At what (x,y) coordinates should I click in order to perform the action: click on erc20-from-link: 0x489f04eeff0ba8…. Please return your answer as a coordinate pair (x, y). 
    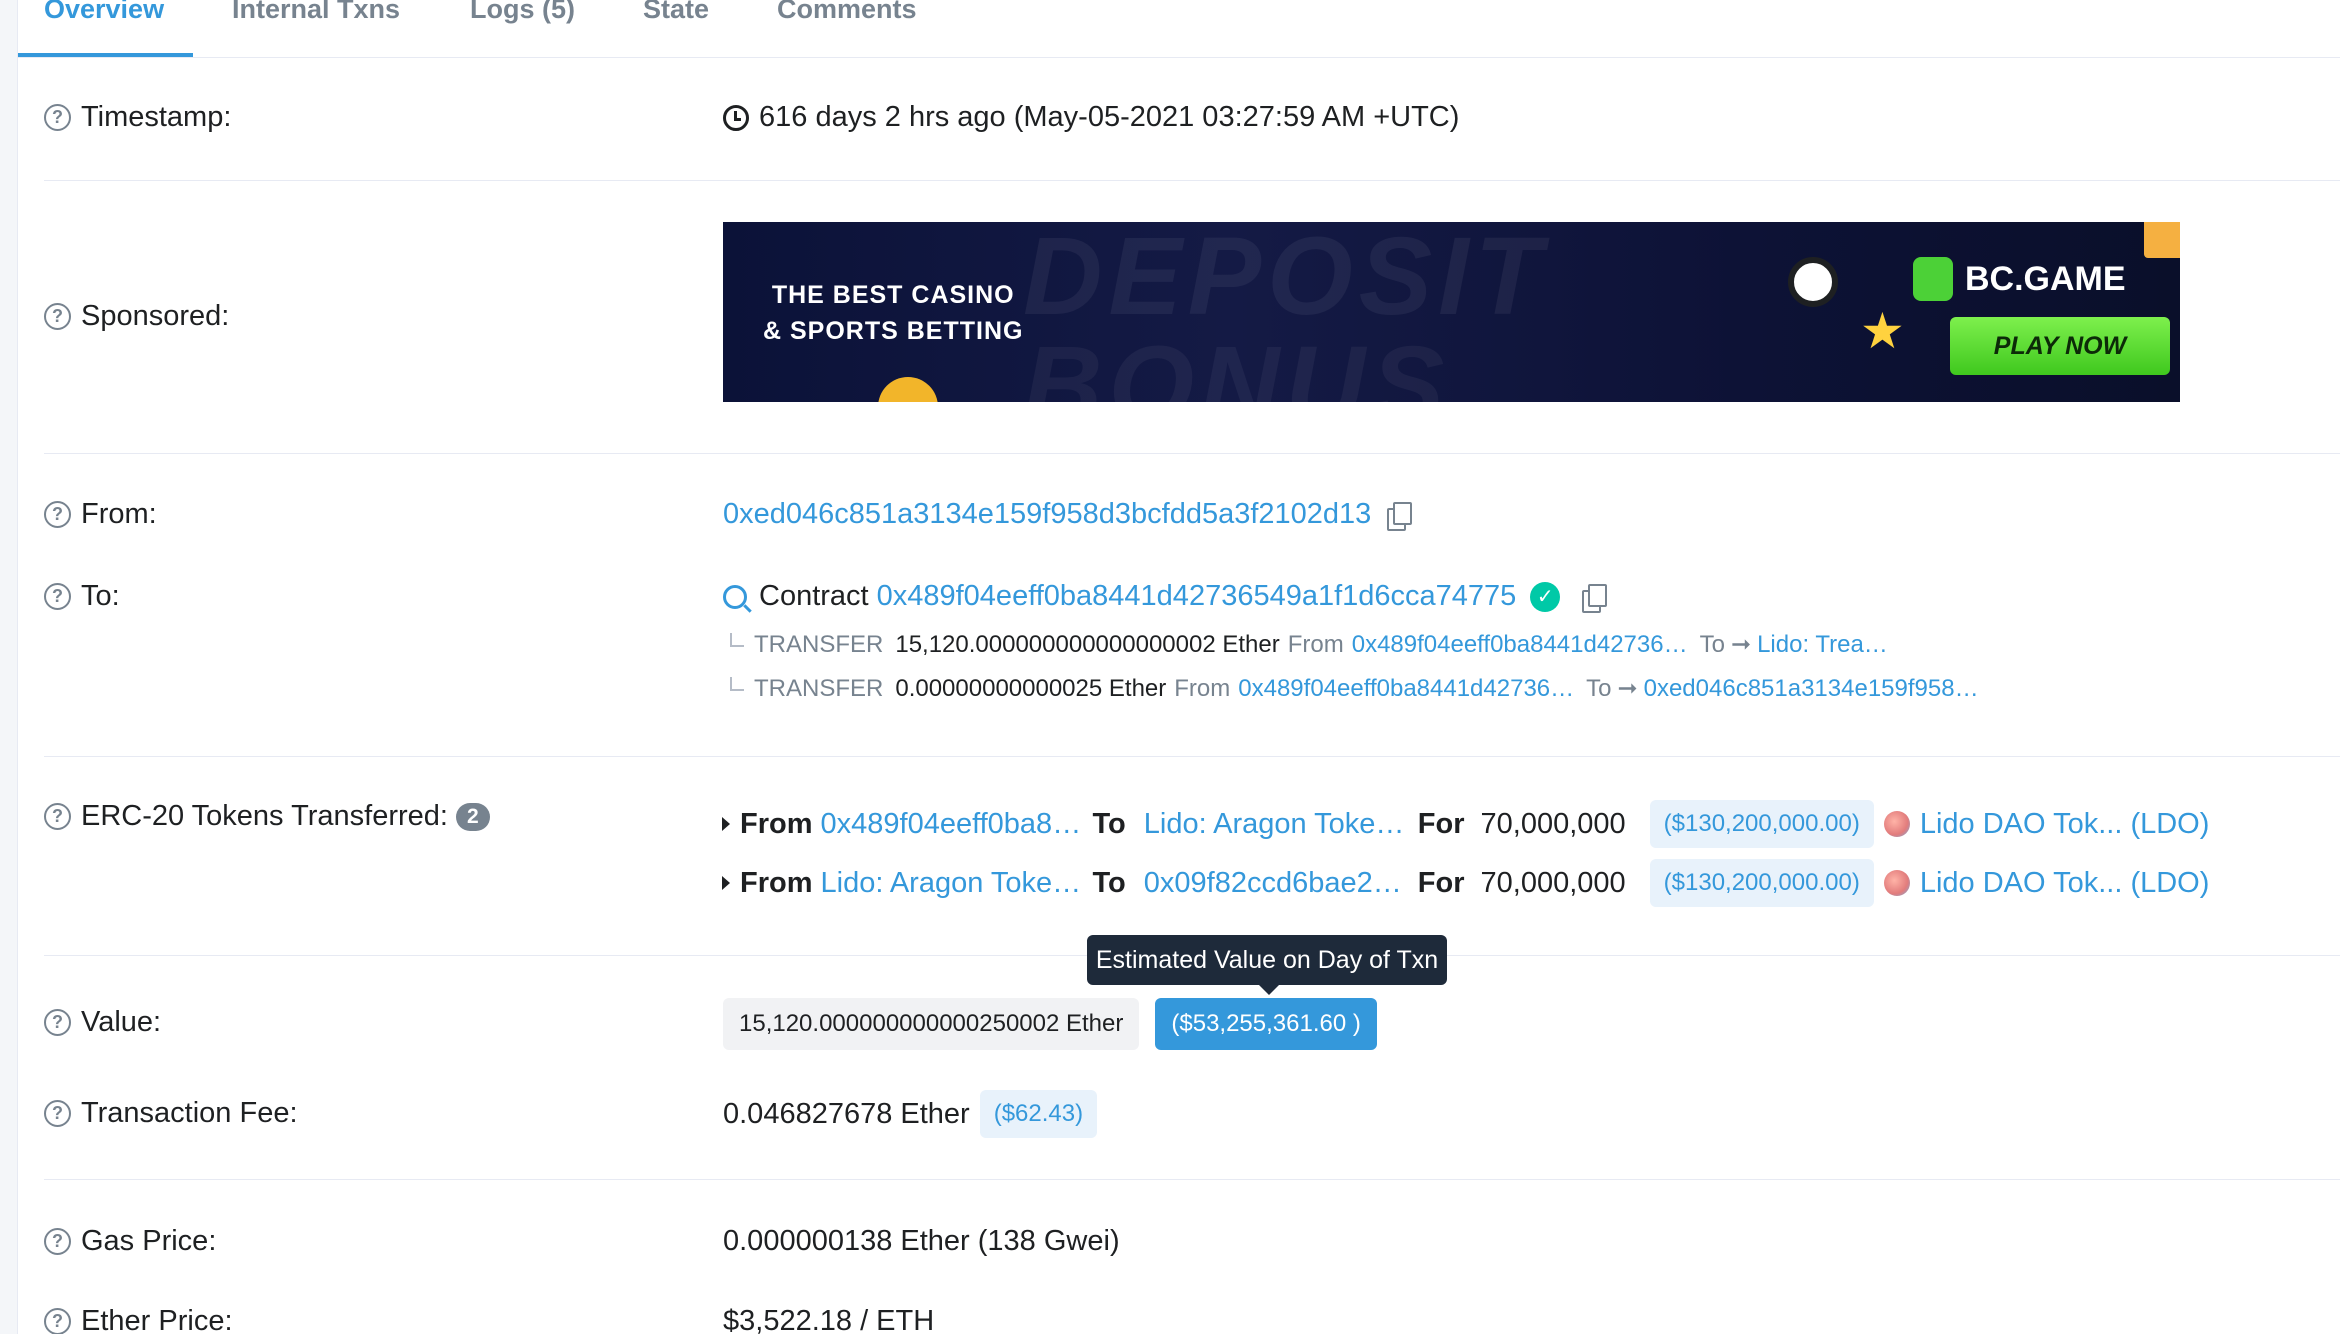
    Looking at the image, I should click on (957, 824).